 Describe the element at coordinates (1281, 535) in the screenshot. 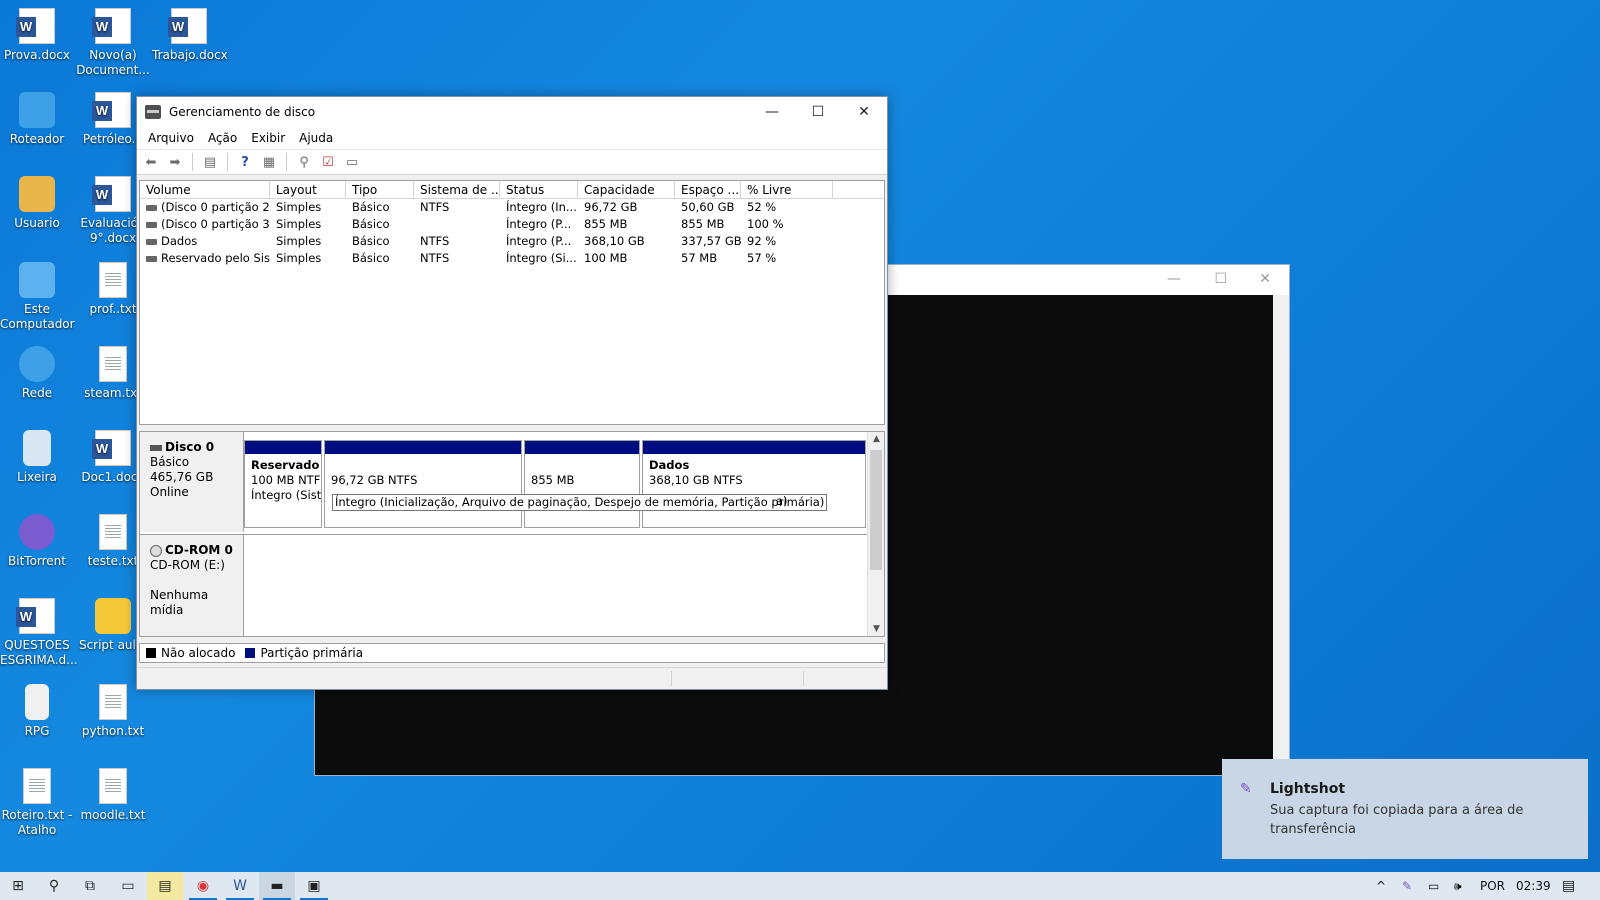

I see `console-scrollbar` at that location.